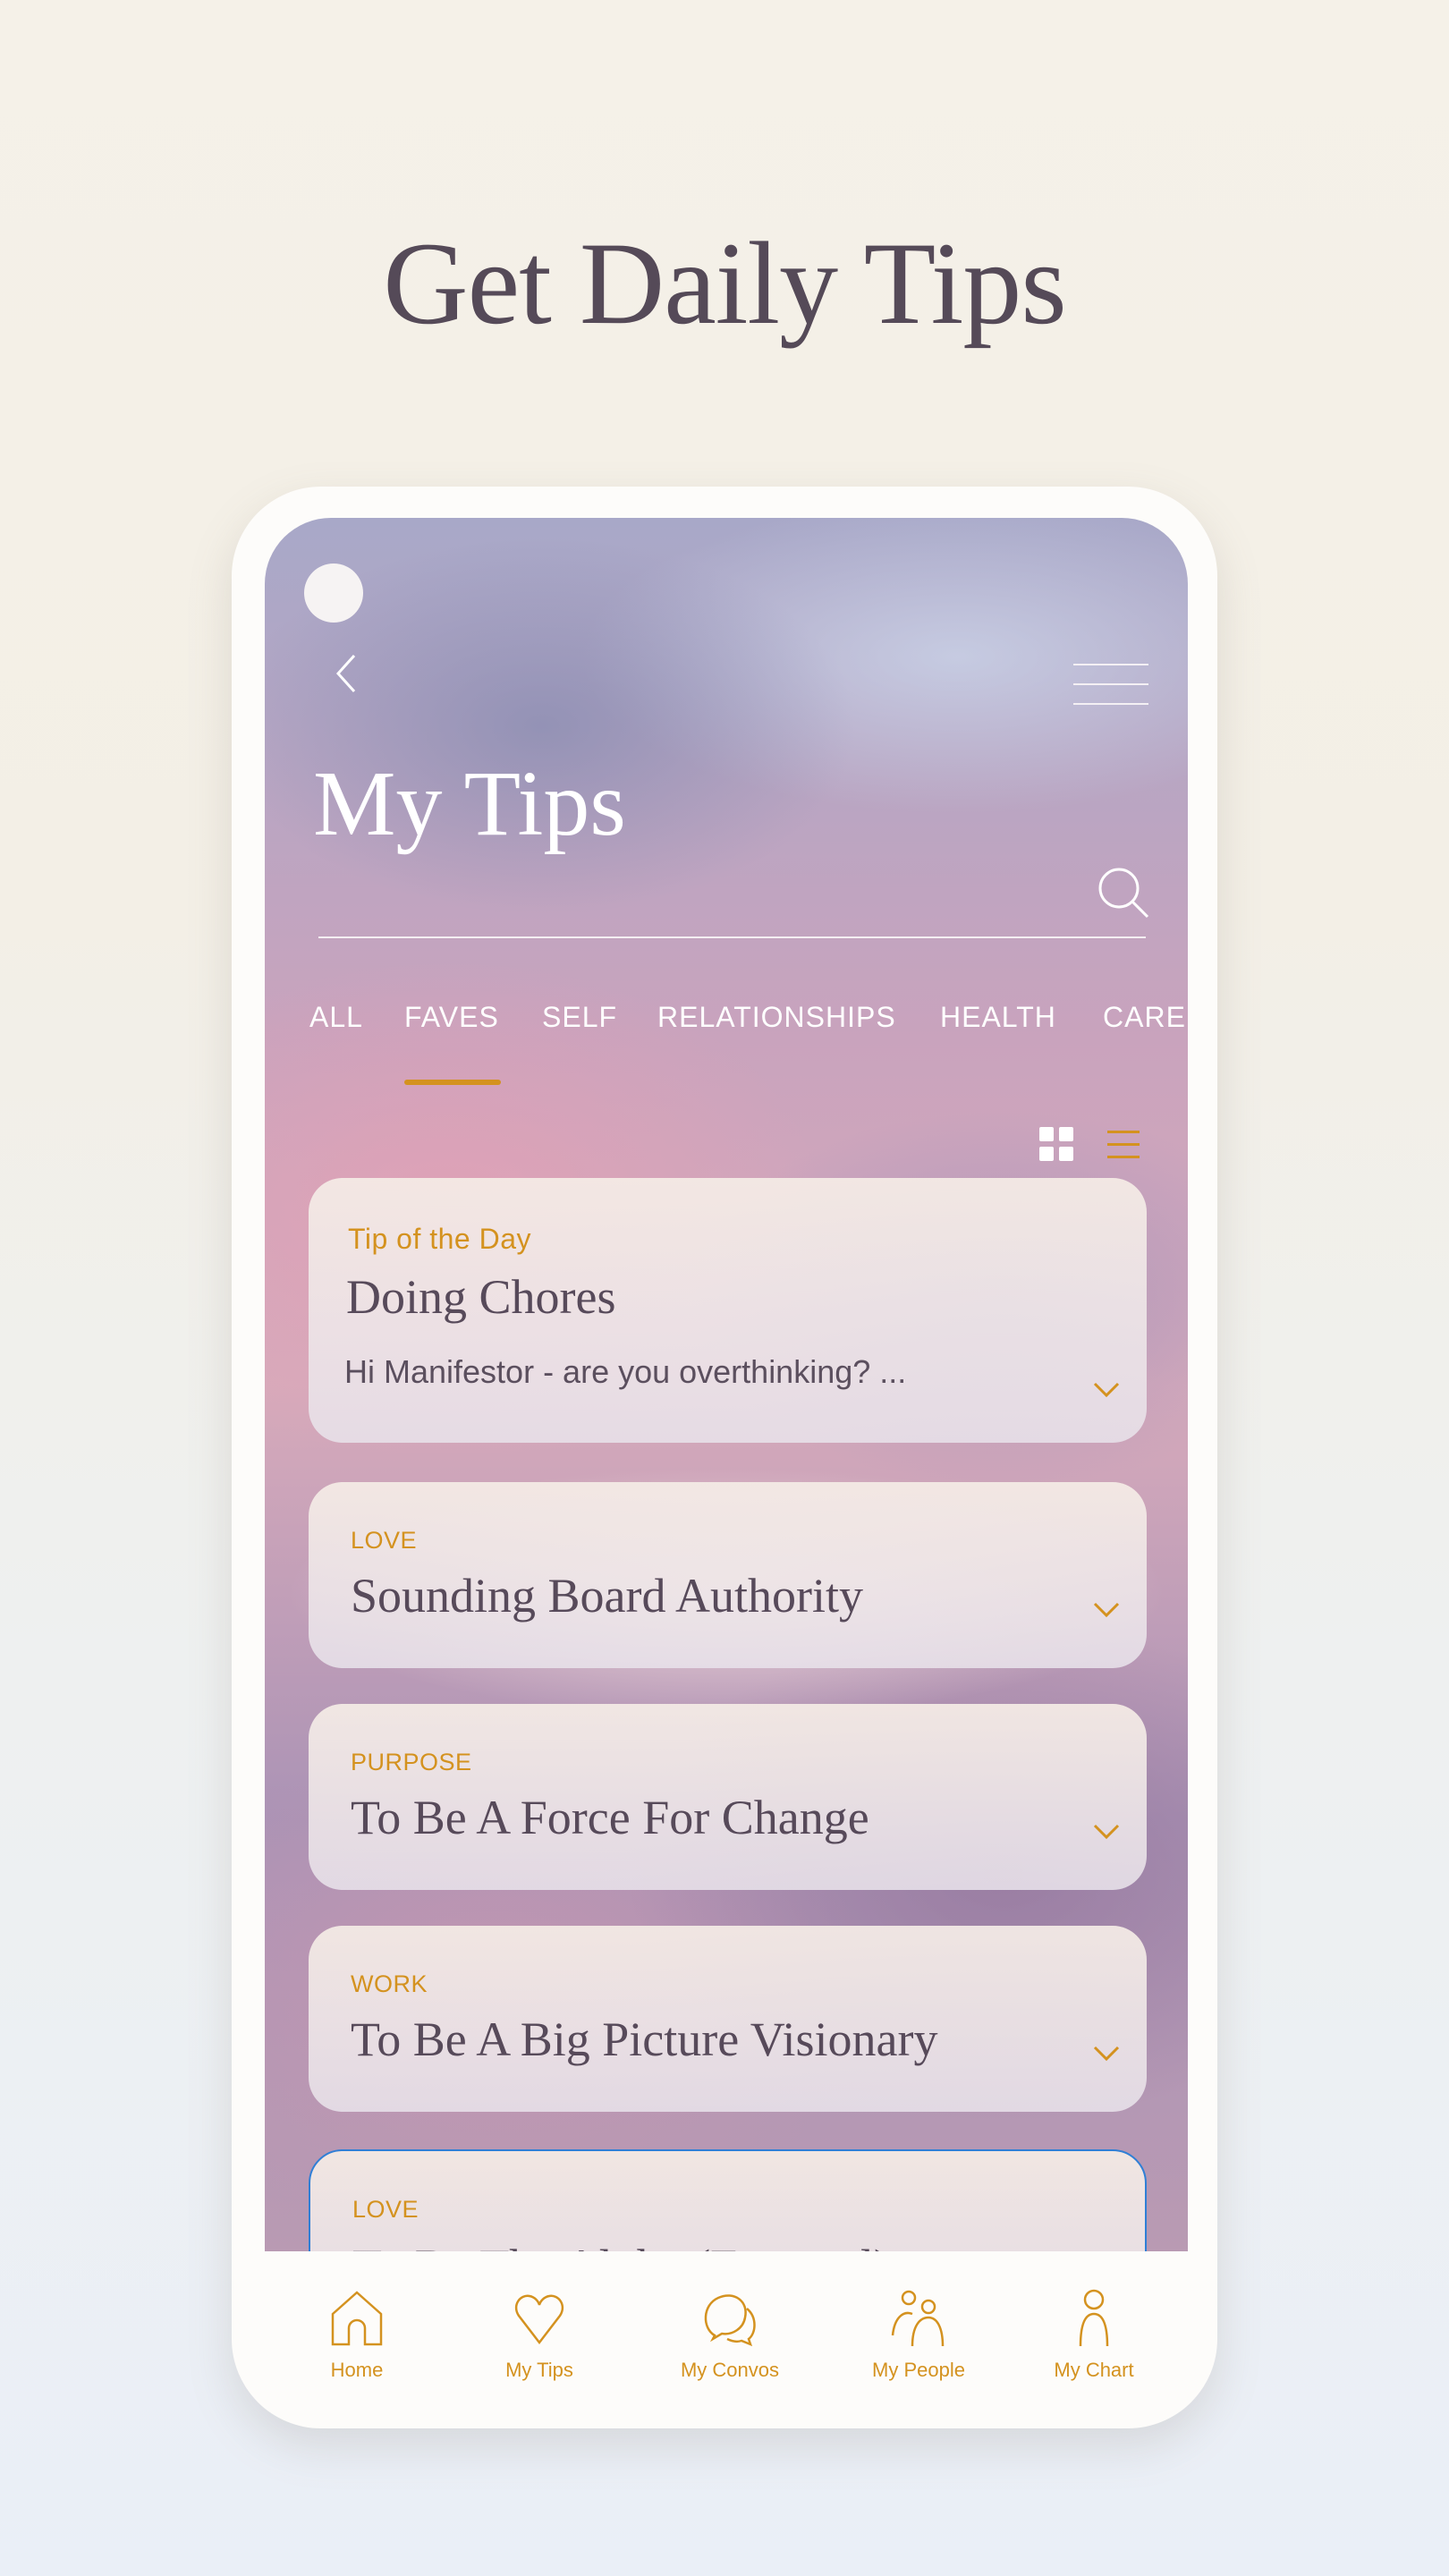 The height and width of the screenshot is (2576, 1449). I want to click on nav-my-people: My People, so click(918, 2334).